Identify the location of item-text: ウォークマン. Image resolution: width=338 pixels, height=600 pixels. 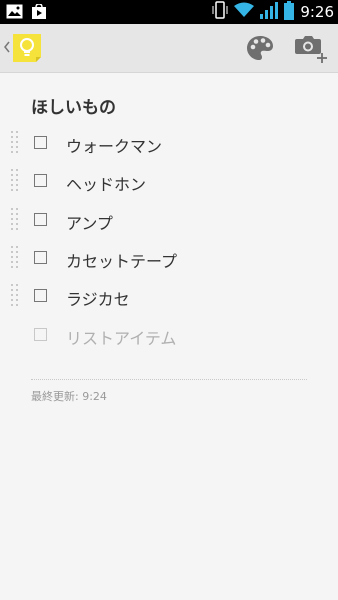
(114, 145).